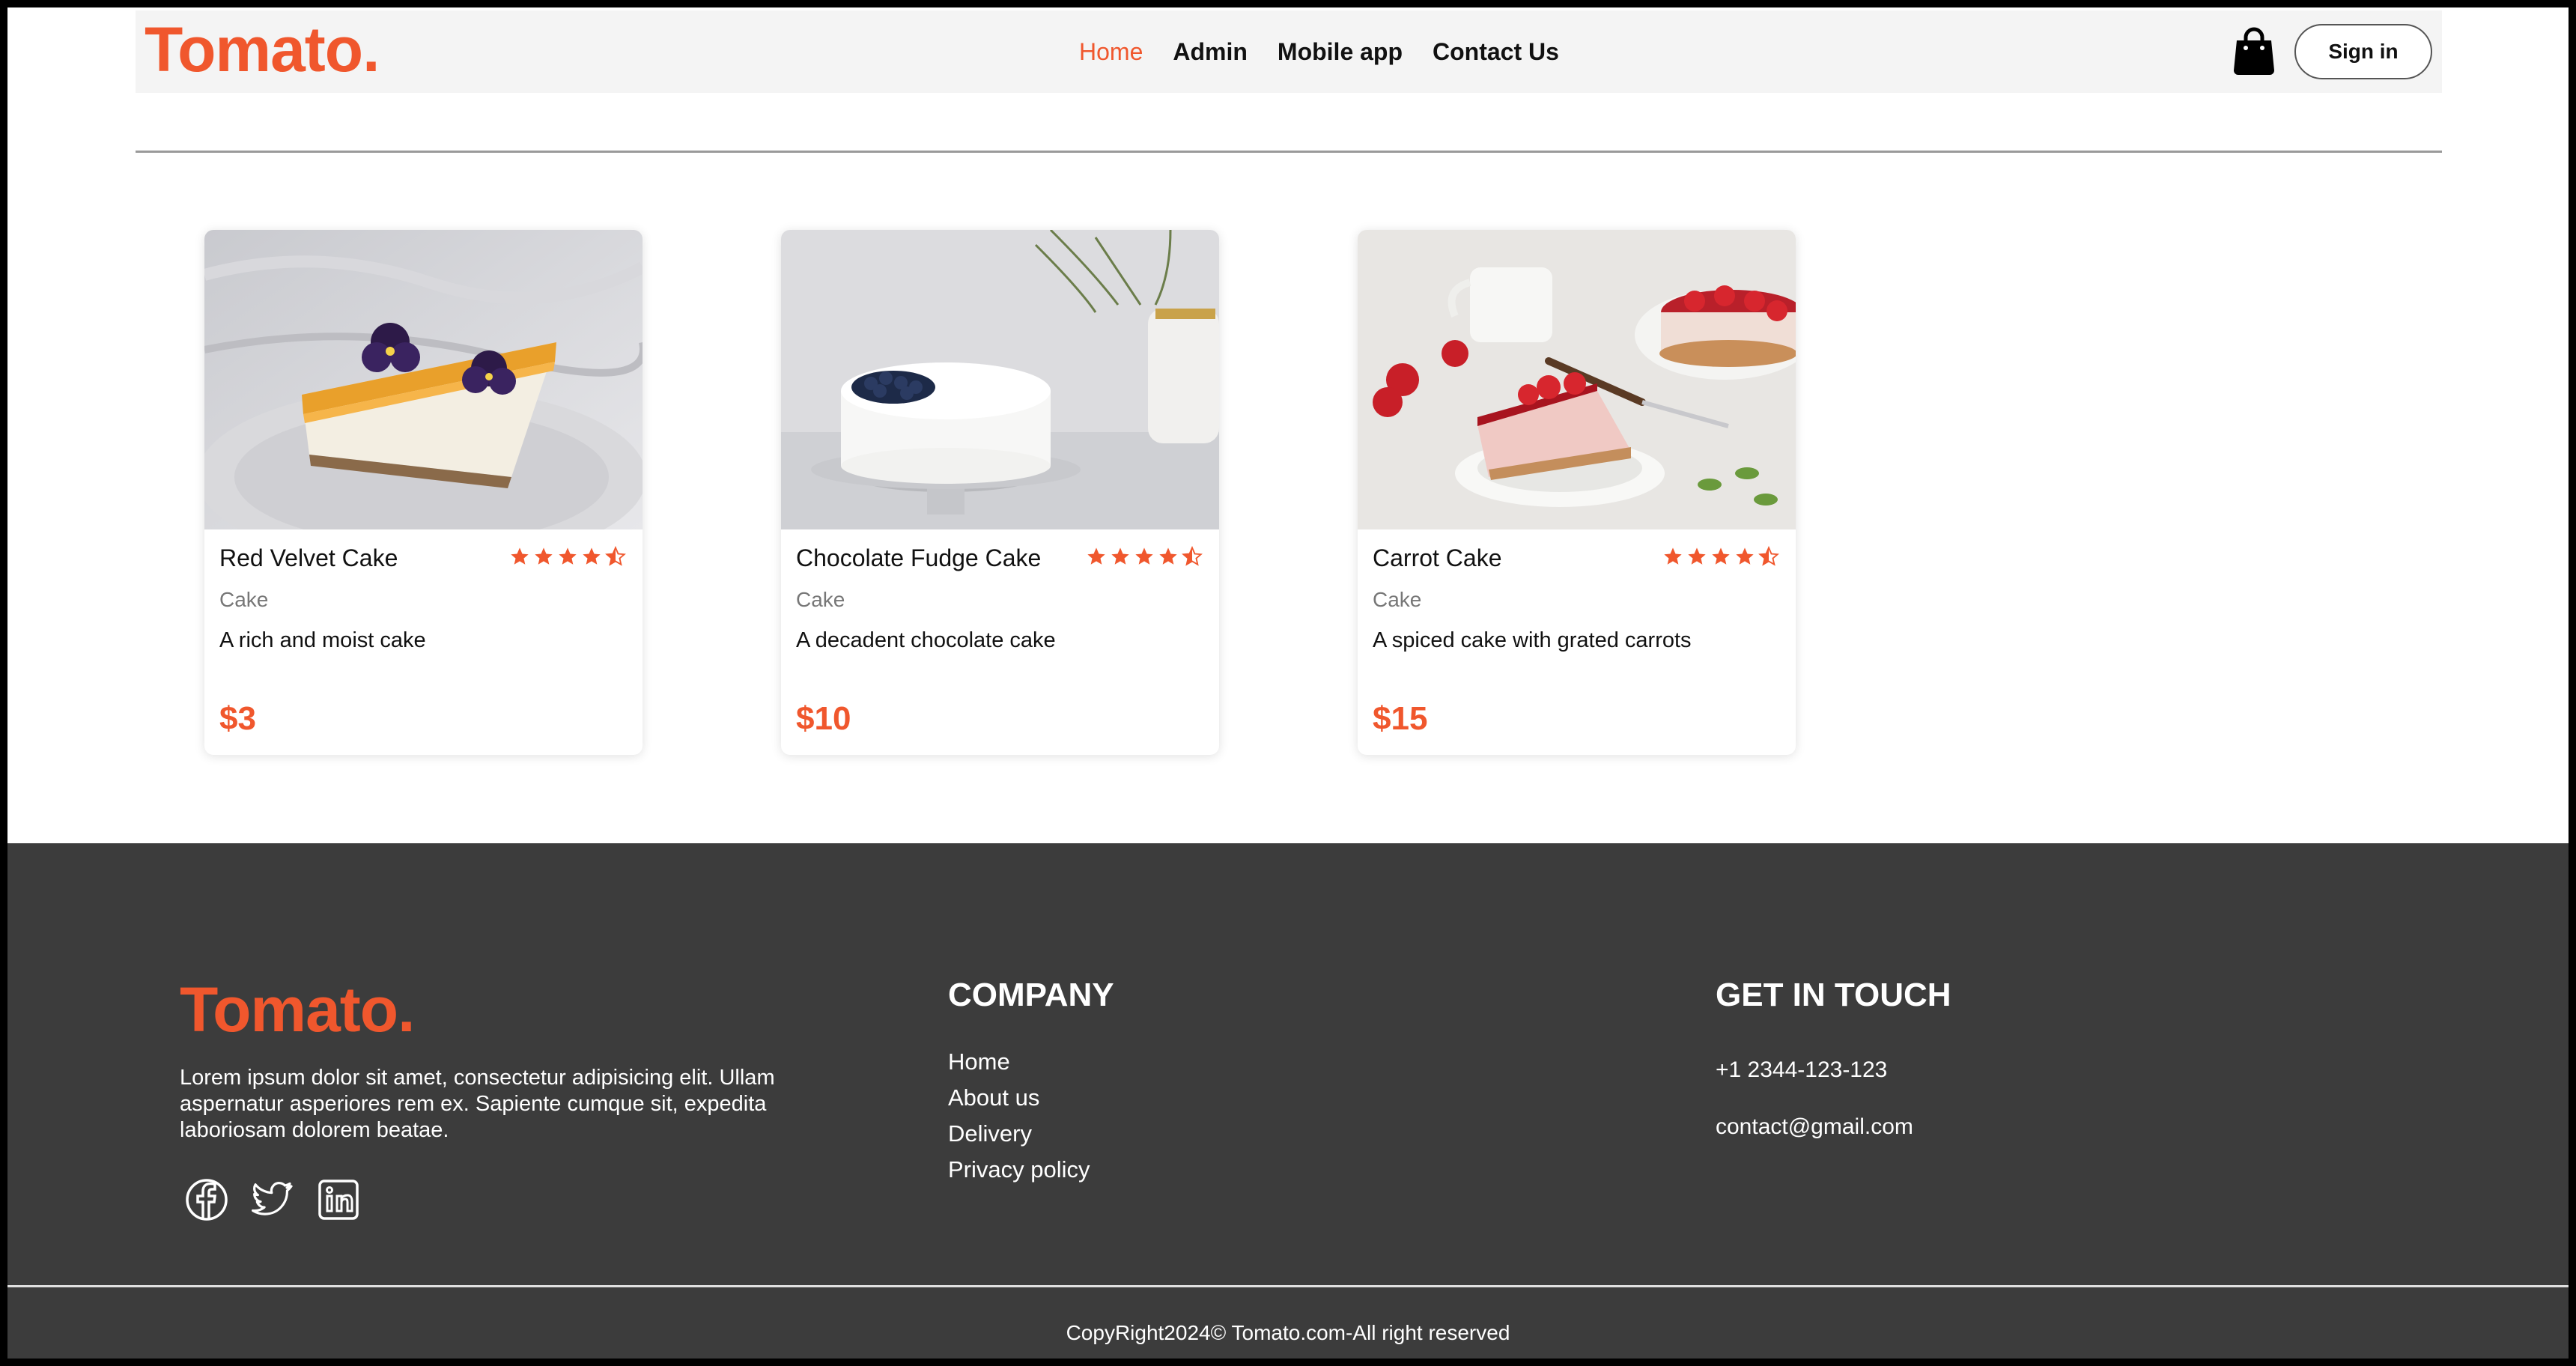 This screenshot has width=2576, height=1366. What do you see at coordinates (338, 1199) in the screenshot?
I see `linkedin-icon` at bounding box center [338, 1199].